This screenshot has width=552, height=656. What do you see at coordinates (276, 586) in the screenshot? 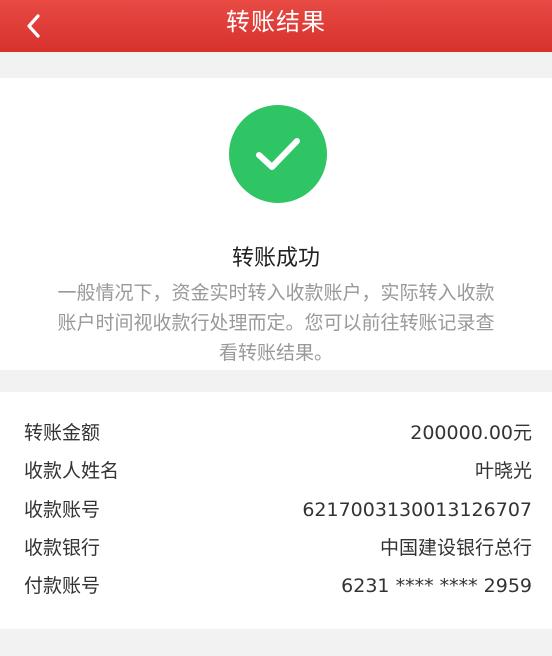
I see `detail-row-payer-account: 付款账号 6231 **** **** 2959` at bounding box center [276, 586].